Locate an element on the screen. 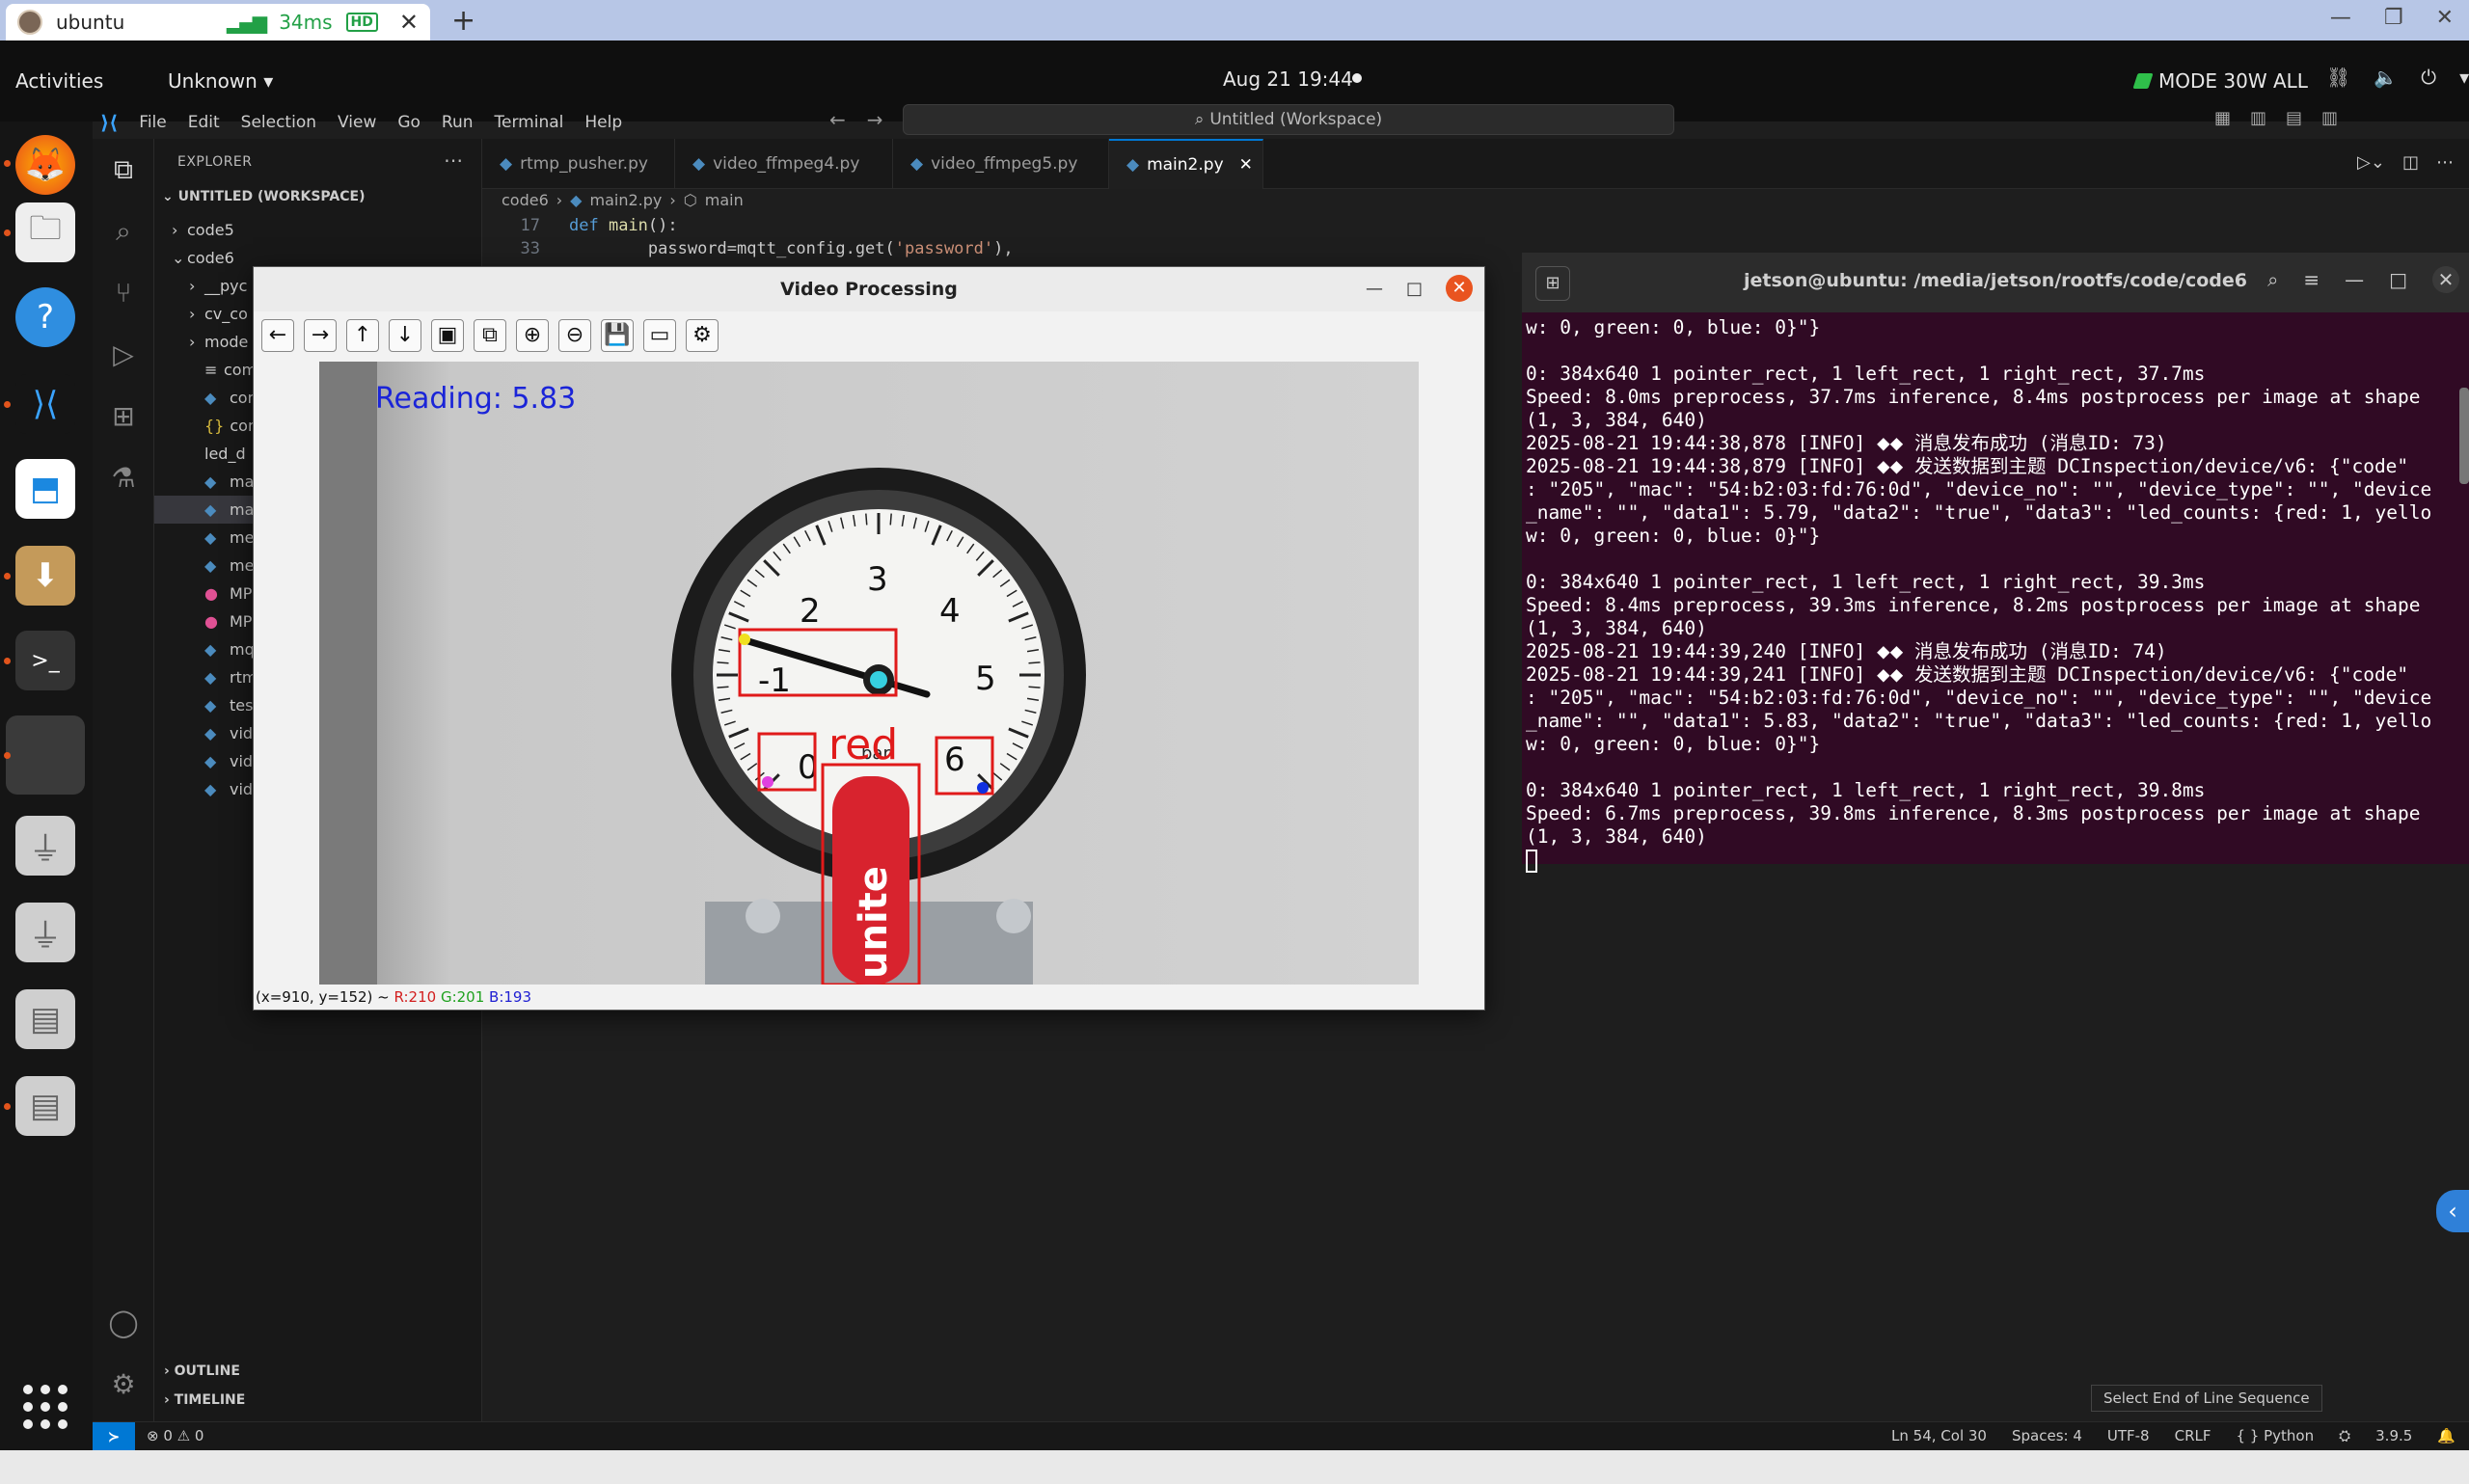  python-version: 3.9.5 is located at coordinates (2393, 1435).